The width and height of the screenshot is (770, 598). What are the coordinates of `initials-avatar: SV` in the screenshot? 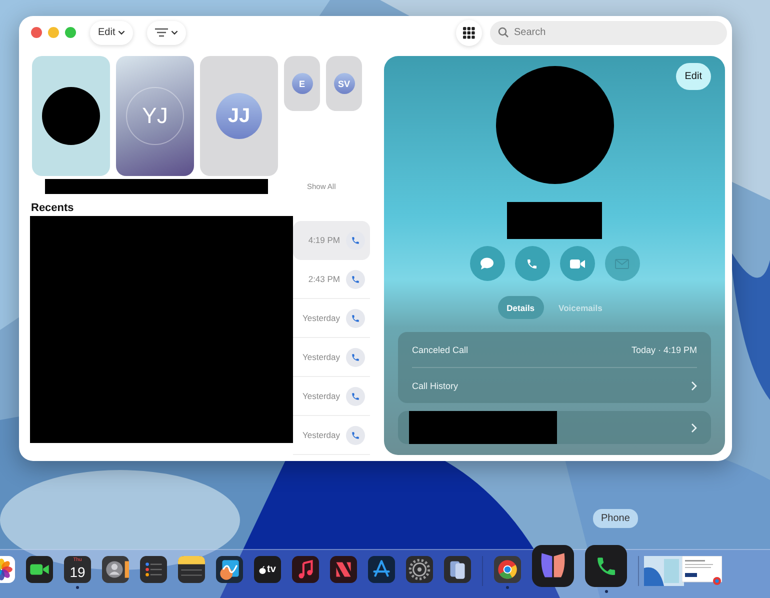 It's located at (344, 83).